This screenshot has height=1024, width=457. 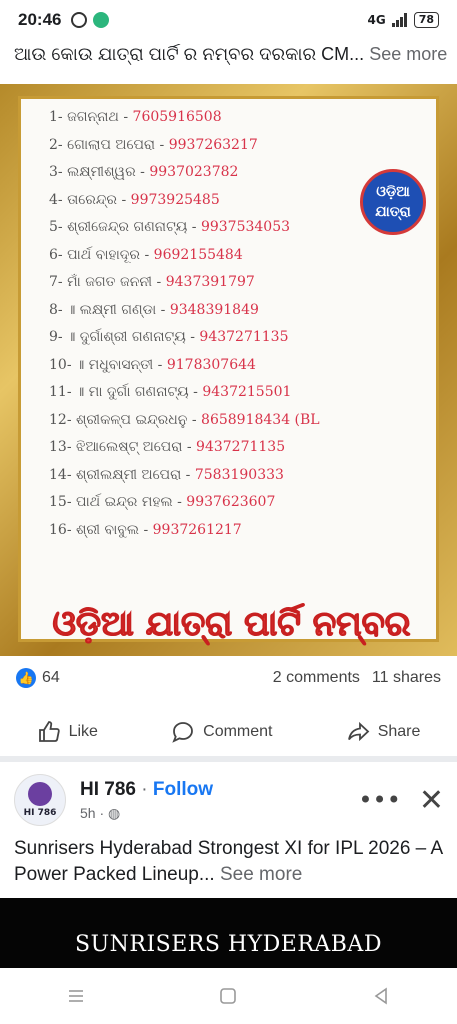 What do you see at coordinates (115, 502) in the screenshot?
I see `party-name: 15- ପାର୍ଥ ଇନ୍ଦ୍ର ମହଲ -` at bounding box center [115, 502].